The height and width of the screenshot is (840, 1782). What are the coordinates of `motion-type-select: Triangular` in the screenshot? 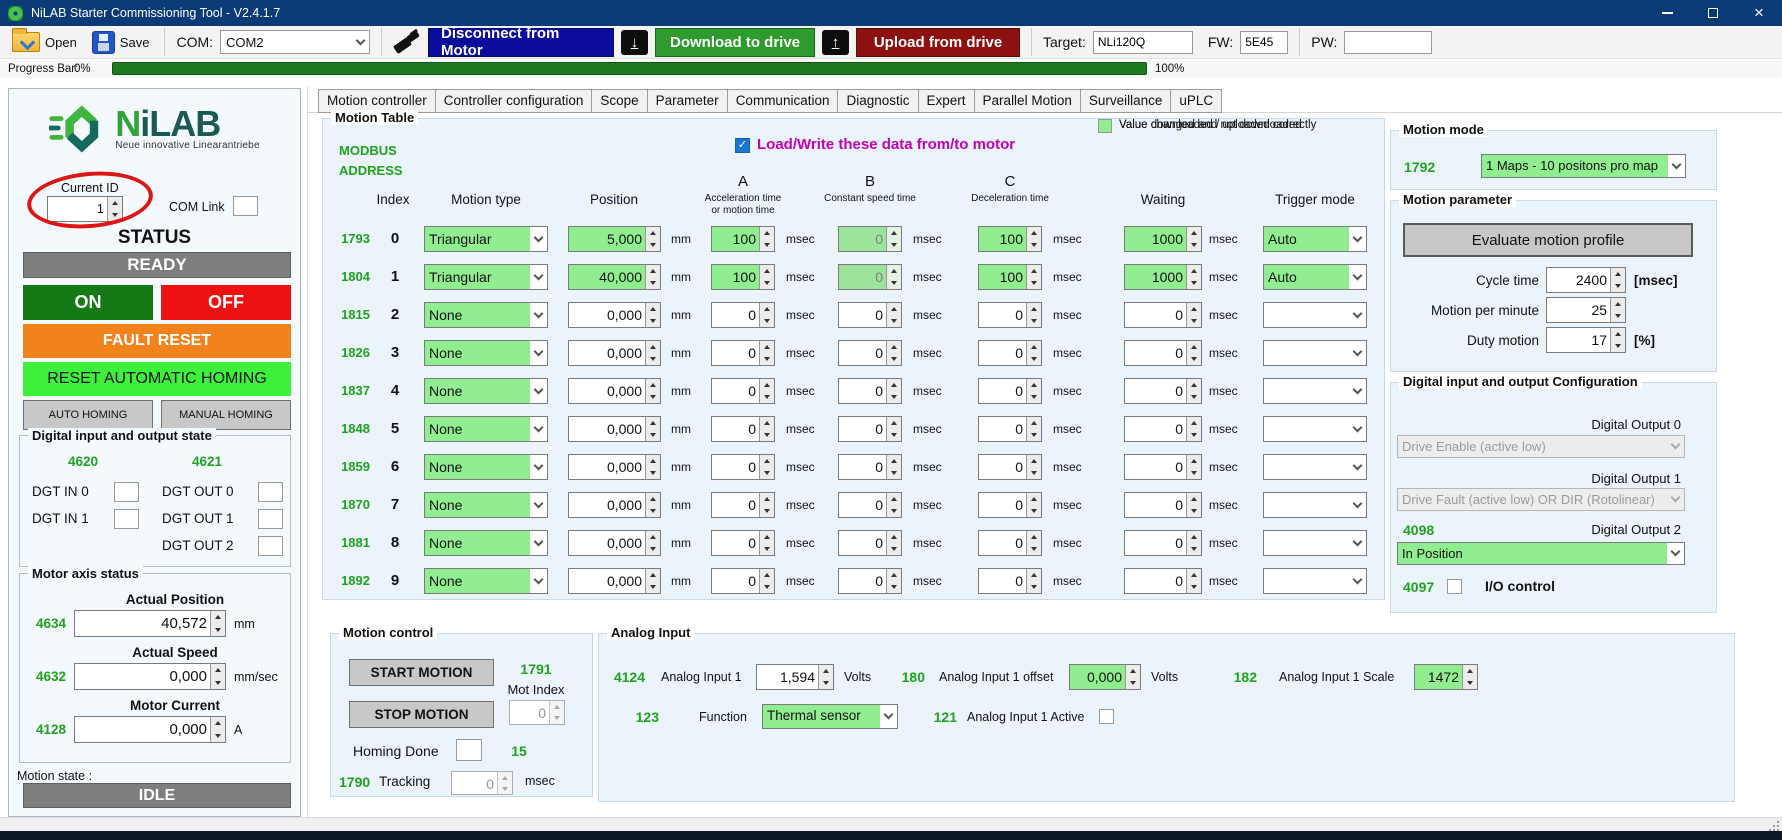 It's located at (486, 239).